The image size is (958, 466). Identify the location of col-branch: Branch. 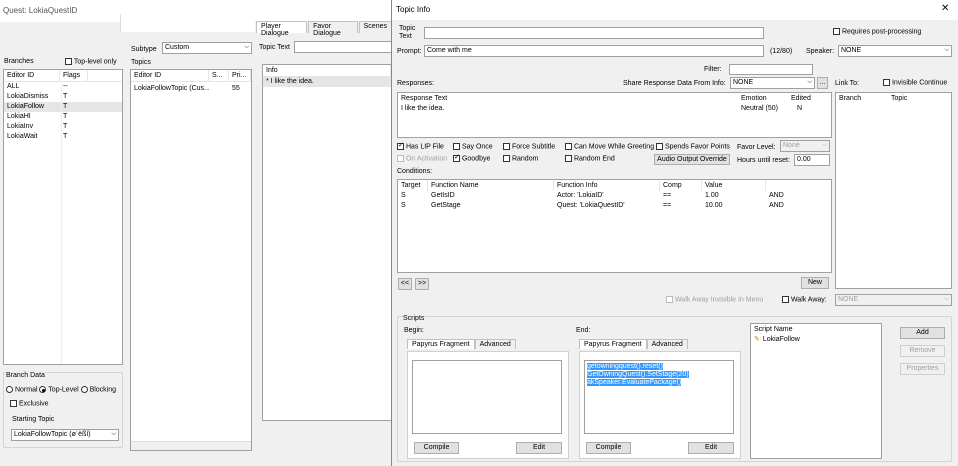
(862, 98).